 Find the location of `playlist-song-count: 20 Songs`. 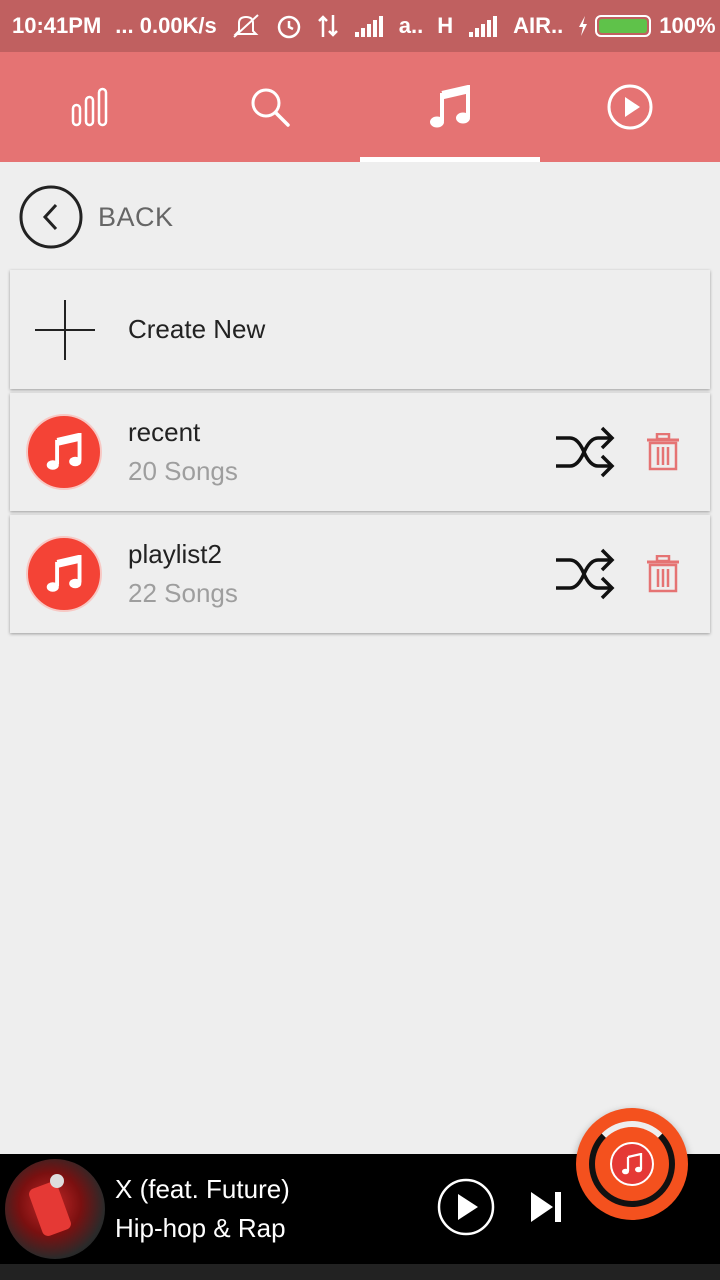

playlist-song-count: 20 Songs is located at coordinates (183, 471).